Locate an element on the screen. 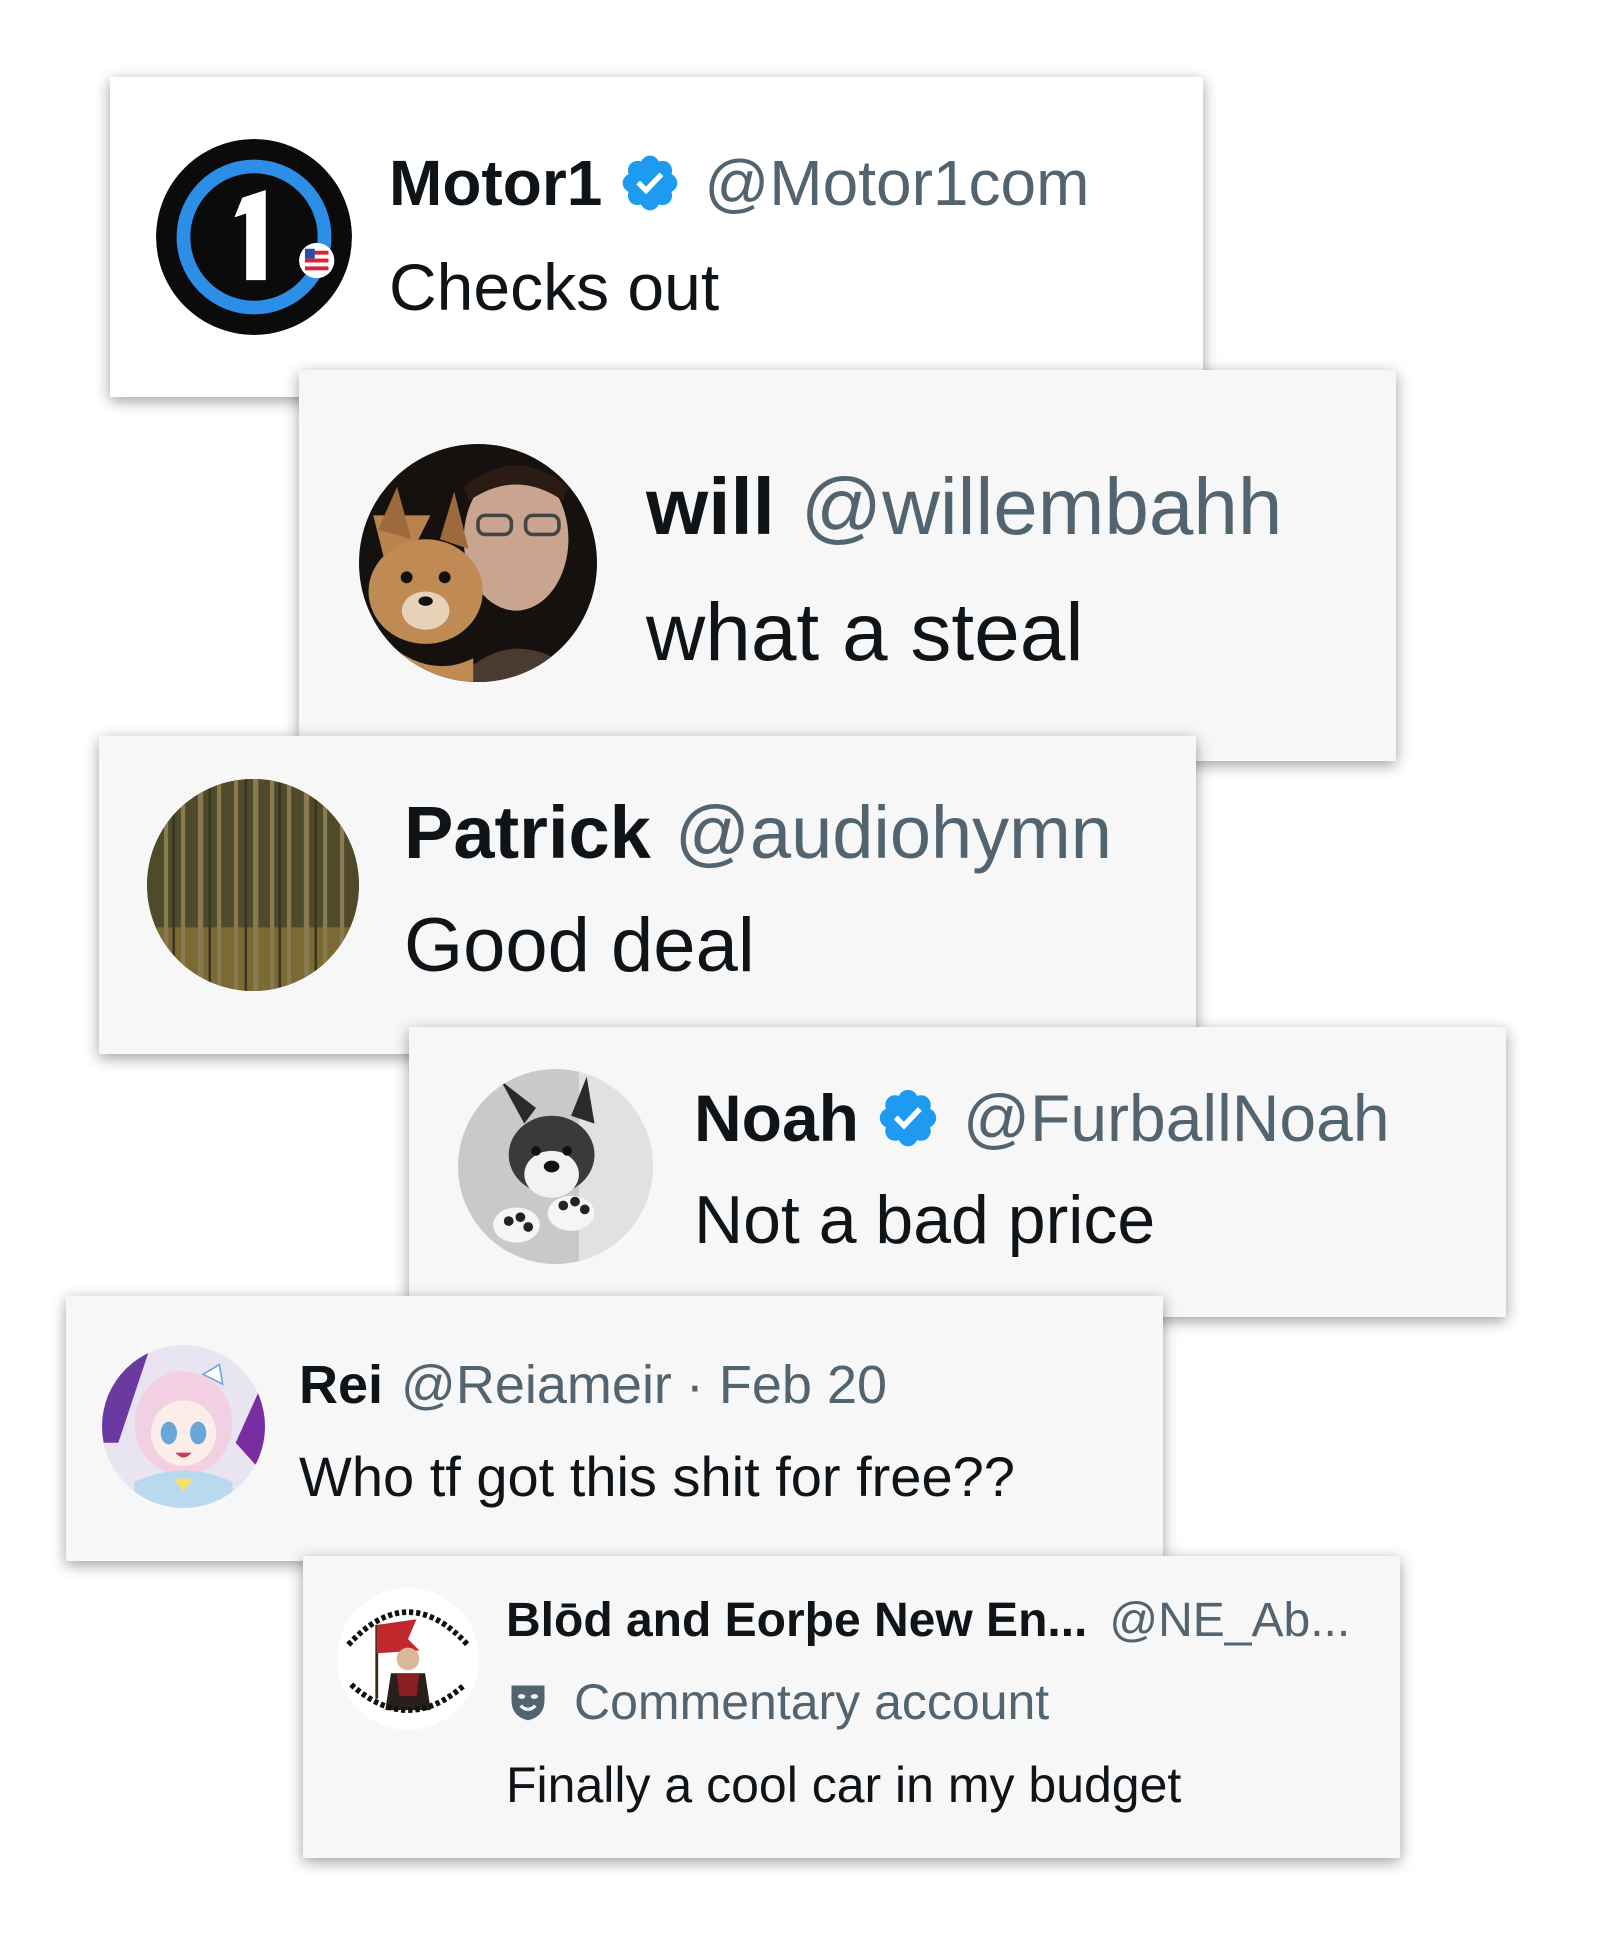 Image resolution: width=1600 pixels, height=1933 pixels. account-label: Commentary account is located at coordinates (811, 1702).